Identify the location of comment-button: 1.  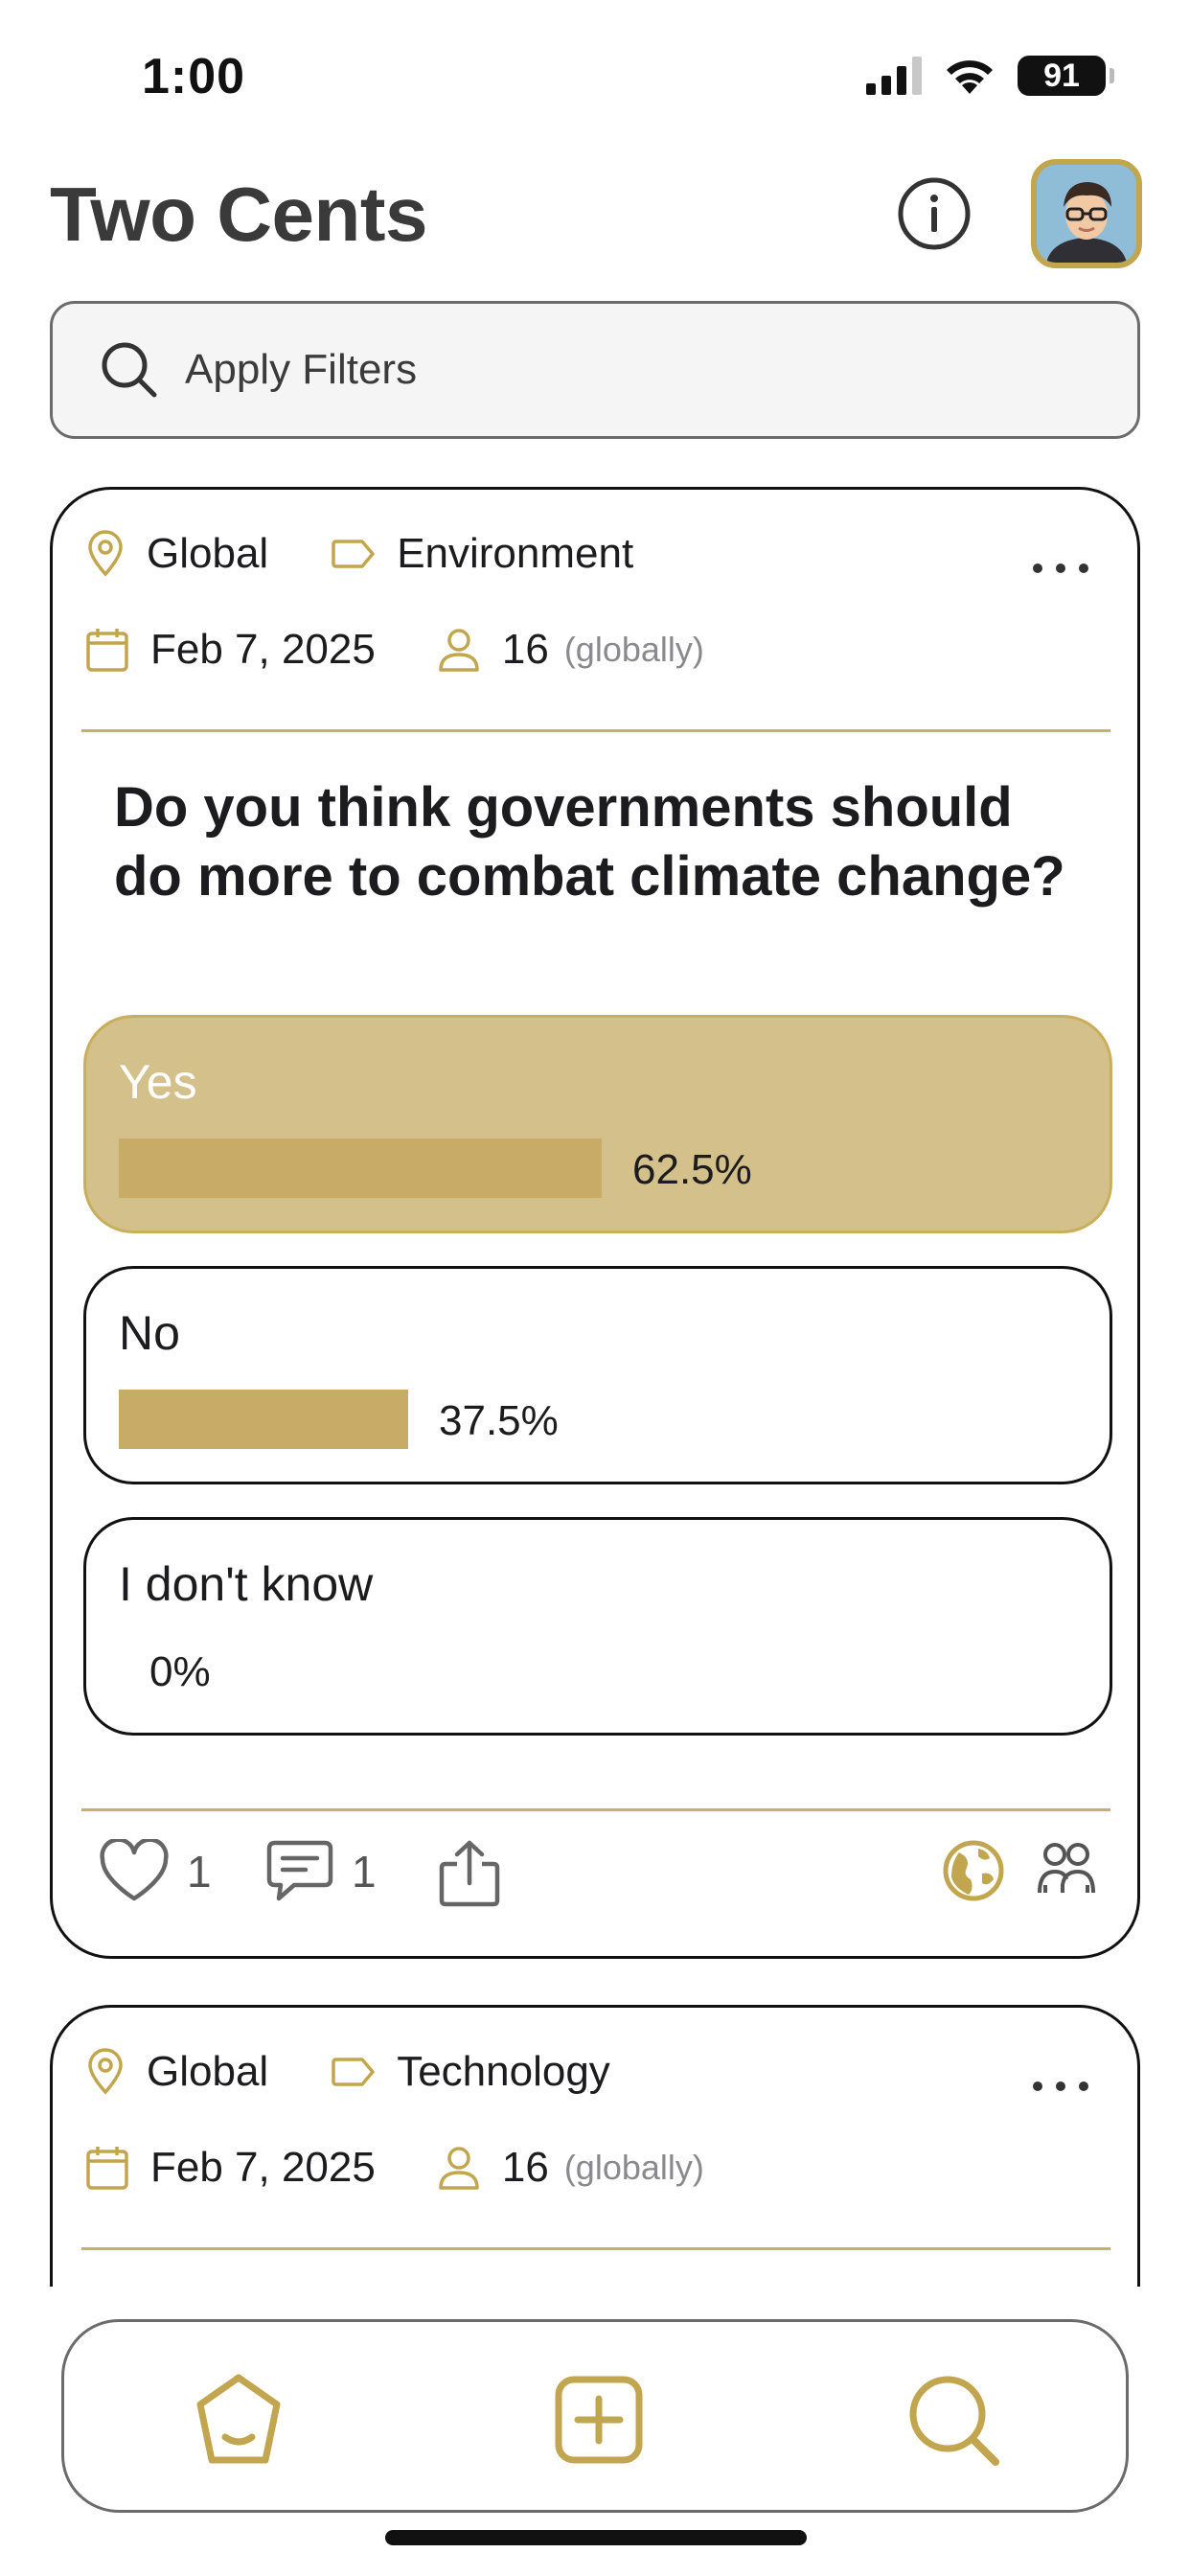
(321, 1871).